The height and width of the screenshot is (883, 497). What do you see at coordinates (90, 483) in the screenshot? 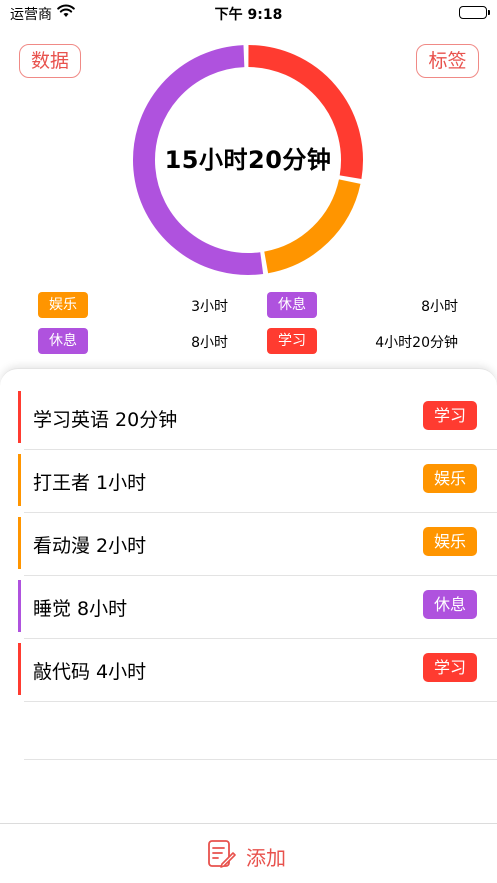
I see `entry-title: 打王者 1小时` at bounding box center [90, 483].